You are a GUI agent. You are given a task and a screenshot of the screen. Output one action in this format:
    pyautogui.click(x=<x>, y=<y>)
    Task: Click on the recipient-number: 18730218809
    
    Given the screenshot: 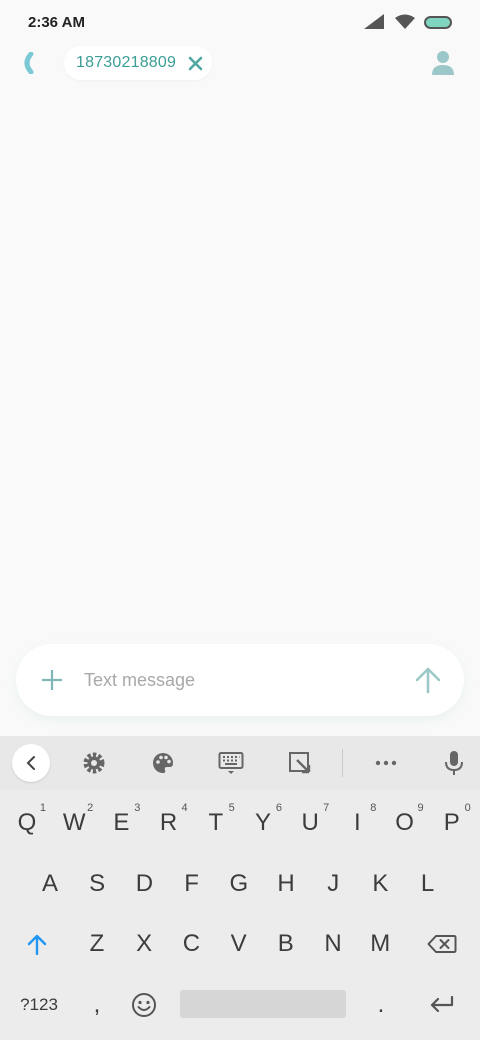 What is the action you would take?
    pyautogui.click(x=126, y=62)
    